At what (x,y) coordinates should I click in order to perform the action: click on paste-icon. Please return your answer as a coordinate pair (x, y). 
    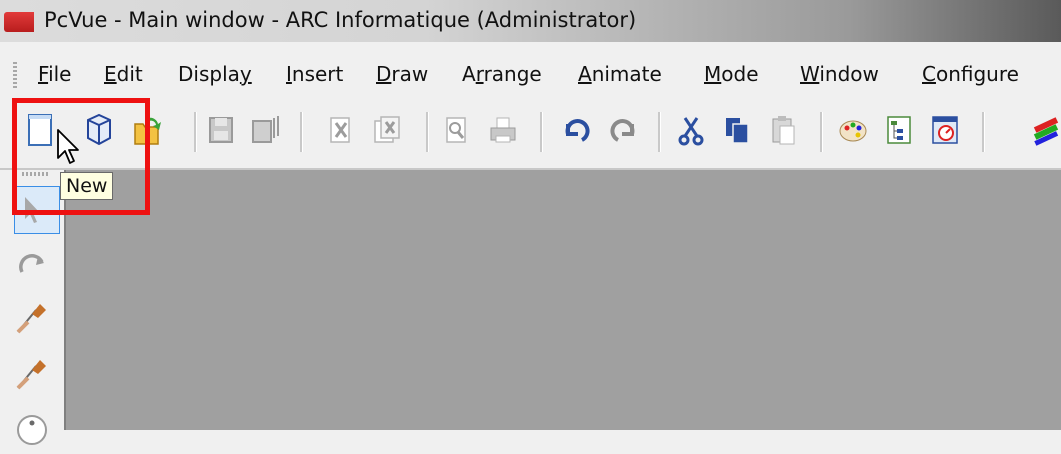
    Looking at the image, I should click on (783, 130).